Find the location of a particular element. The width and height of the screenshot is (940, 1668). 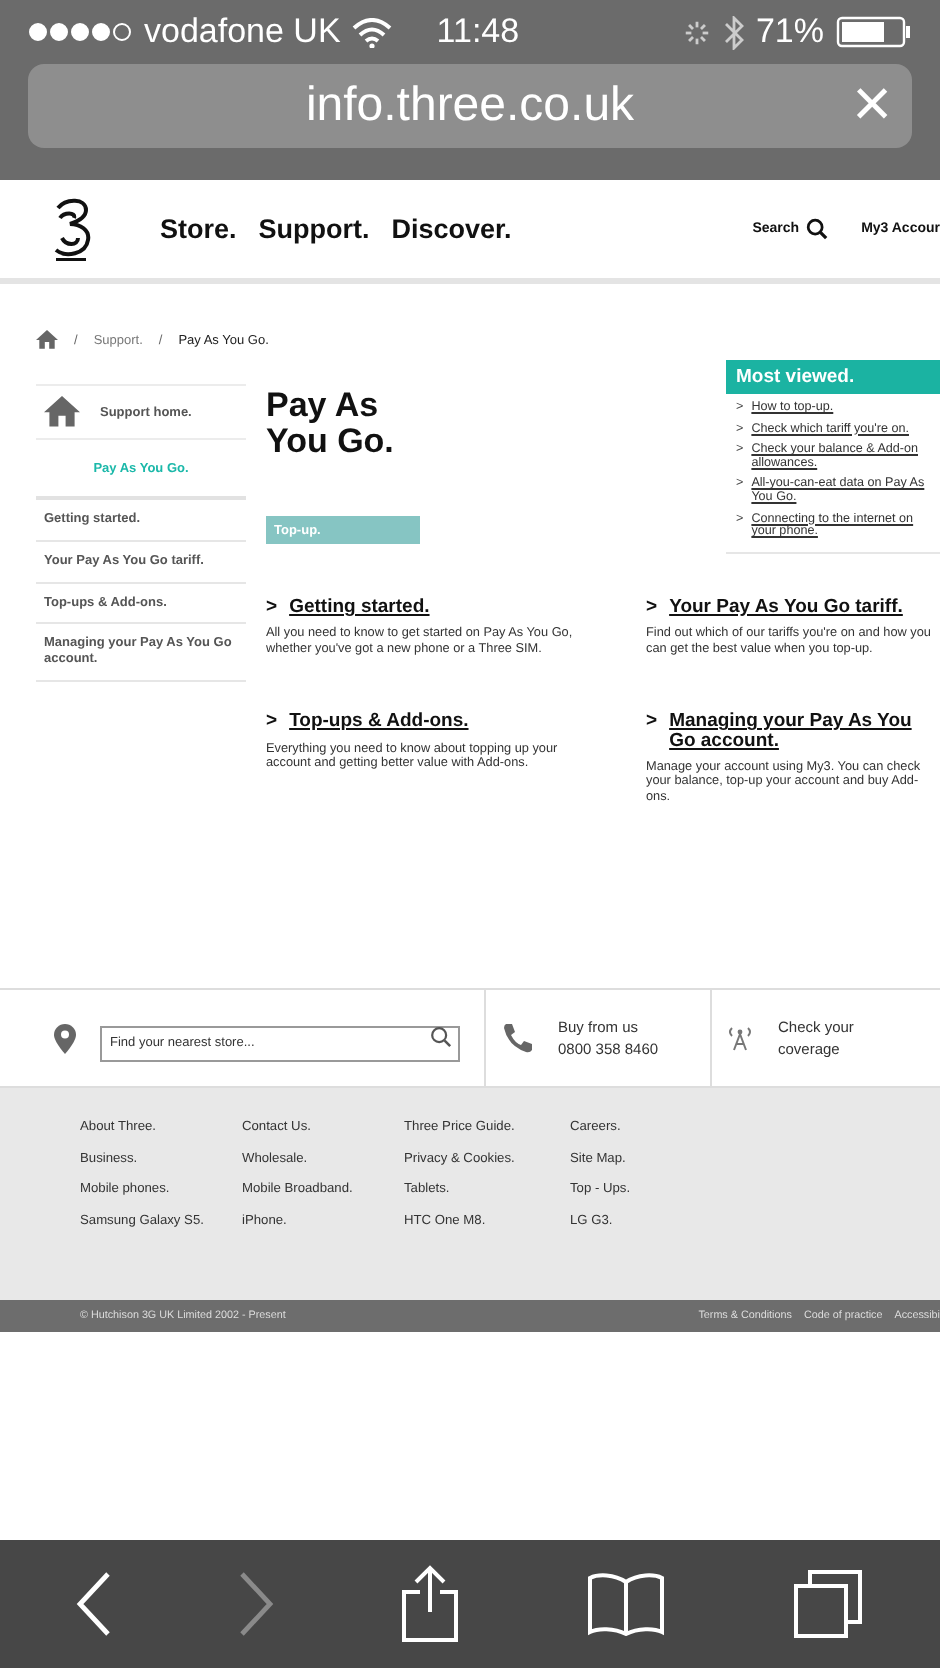

clock: 11:48 is located at coordinates (479, 32).